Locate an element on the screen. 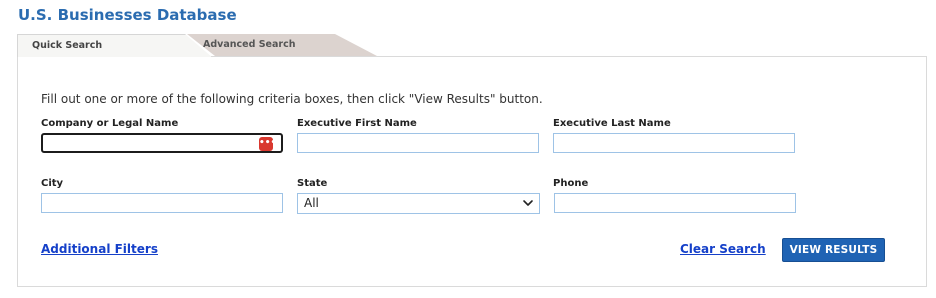 Image resolution: width=936 pixels, height=298 pixels. phone-label: Phone is located at coordinates (571, 183).